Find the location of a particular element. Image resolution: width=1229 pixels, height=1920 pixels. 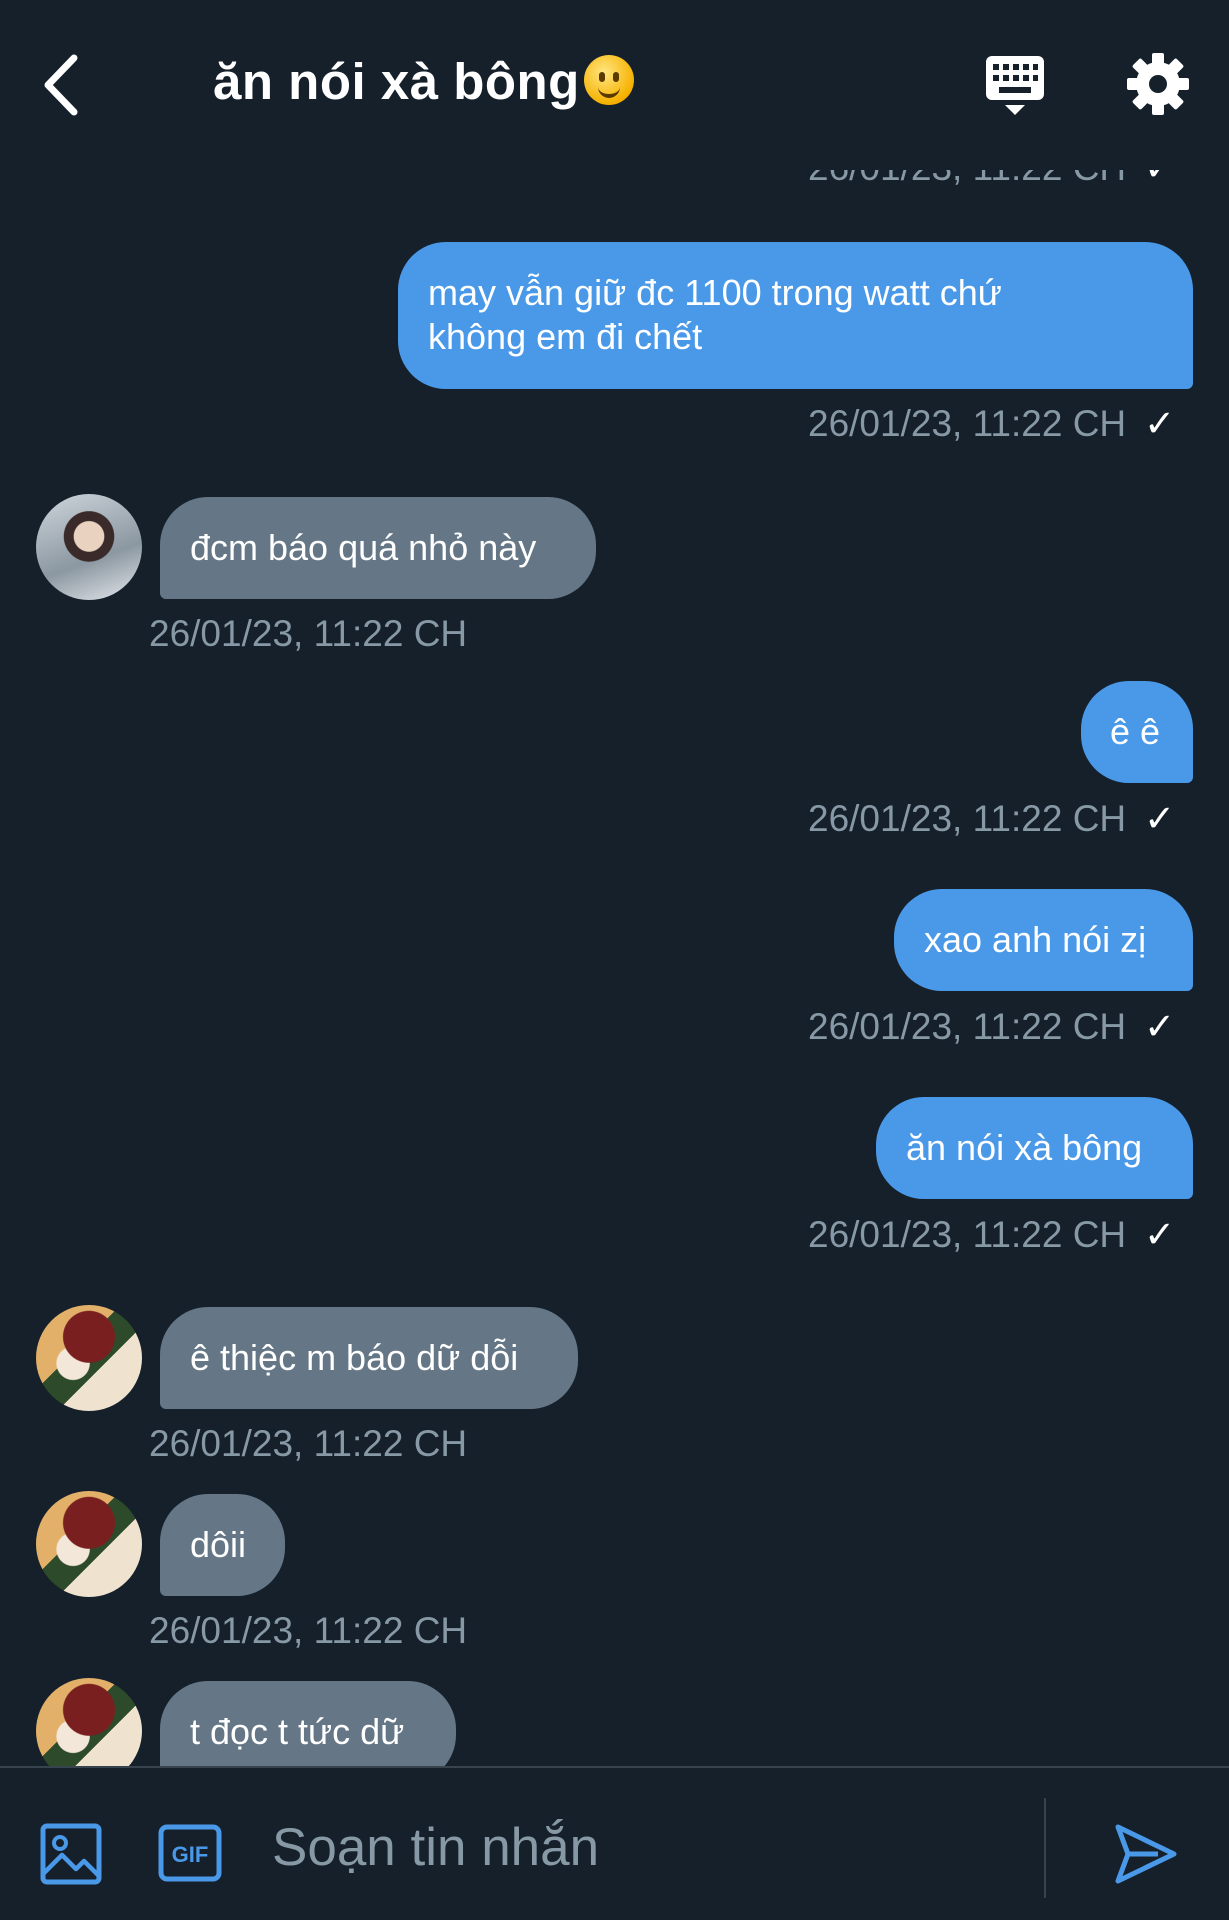

outgoing-message-bubble: ăn nói xà bông is located at coordinates (1034, 1148).